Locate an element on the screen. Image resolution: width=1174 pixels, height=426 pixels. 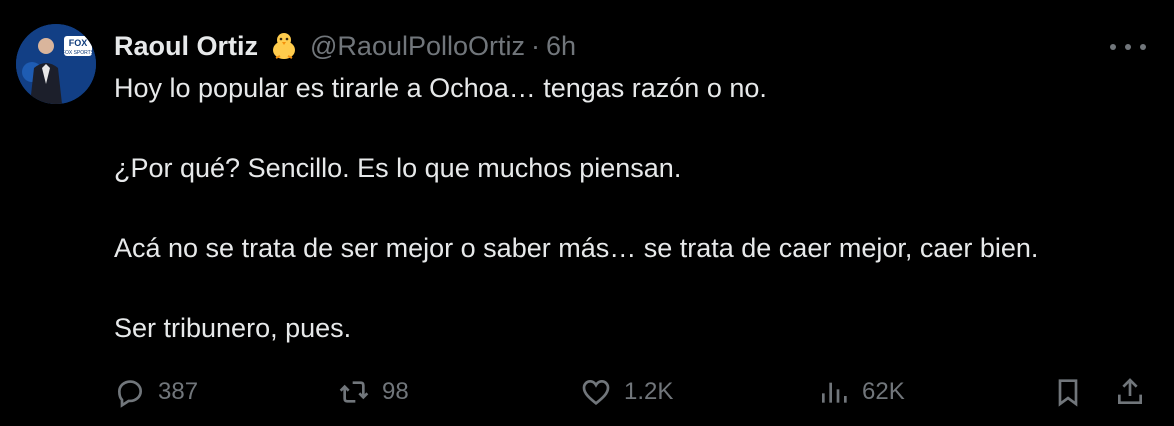
avatar-badge-text: FOX SPORTS is located at coordinates (78, 53).